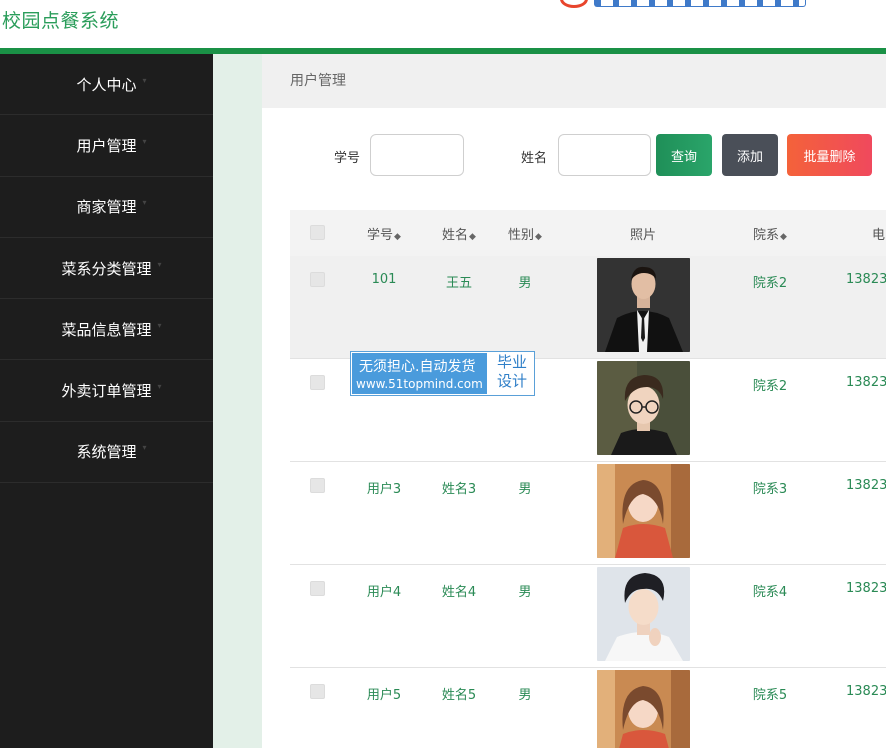 This screenshot has height=748, width=886. Describe the element at coordinates (534, 158) in the screenshot. I see `name-label: 姓名` at that location.